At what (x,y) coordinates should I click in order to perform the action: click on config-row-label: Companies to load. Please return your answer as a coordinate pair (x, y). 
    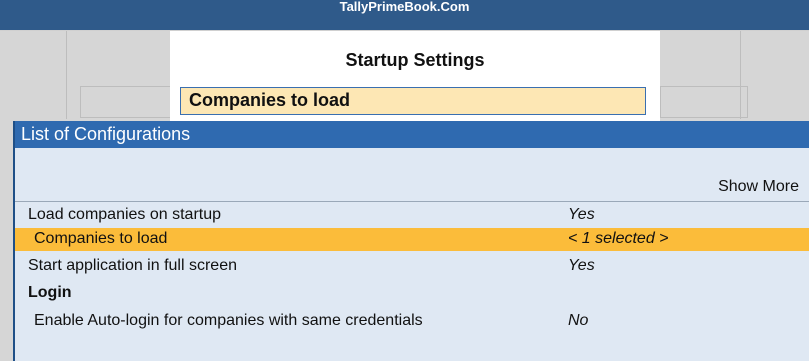
    Looking at the image, I should click on (101, 238).